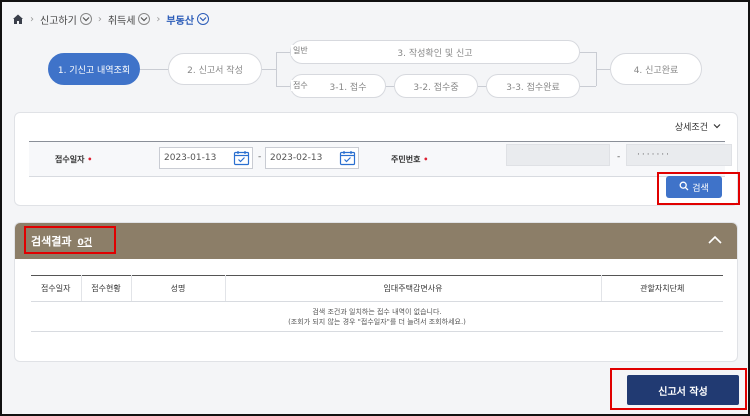  I want to click on results-header, so click(376, 241).